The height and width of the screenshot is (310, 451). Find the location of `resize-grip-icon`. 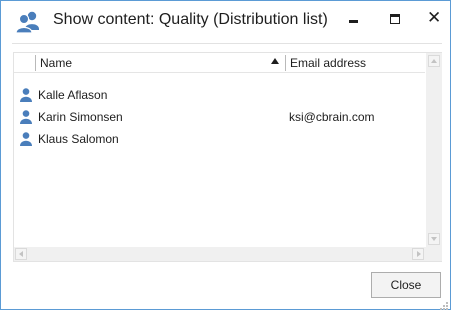

resize-grip-icon is located at coordinates (444, 304).